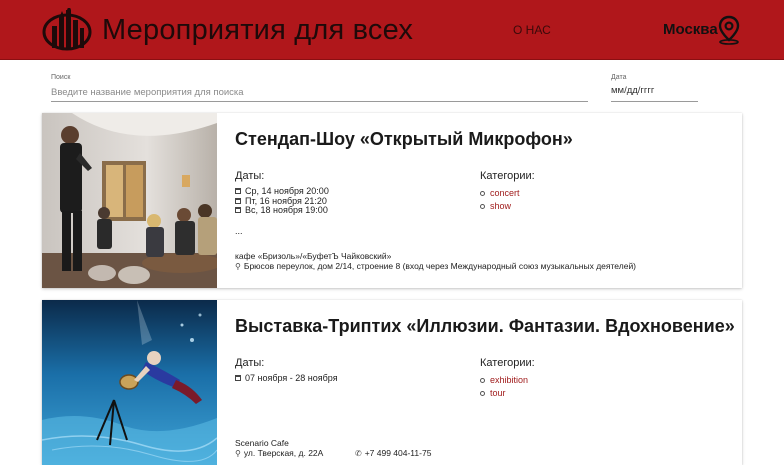 Image resolution: width=784 pixels, height=465 pixels. Describe the element at coordinates (61, 77) in the screenshot. I see `search-label: Поиск` at that location.